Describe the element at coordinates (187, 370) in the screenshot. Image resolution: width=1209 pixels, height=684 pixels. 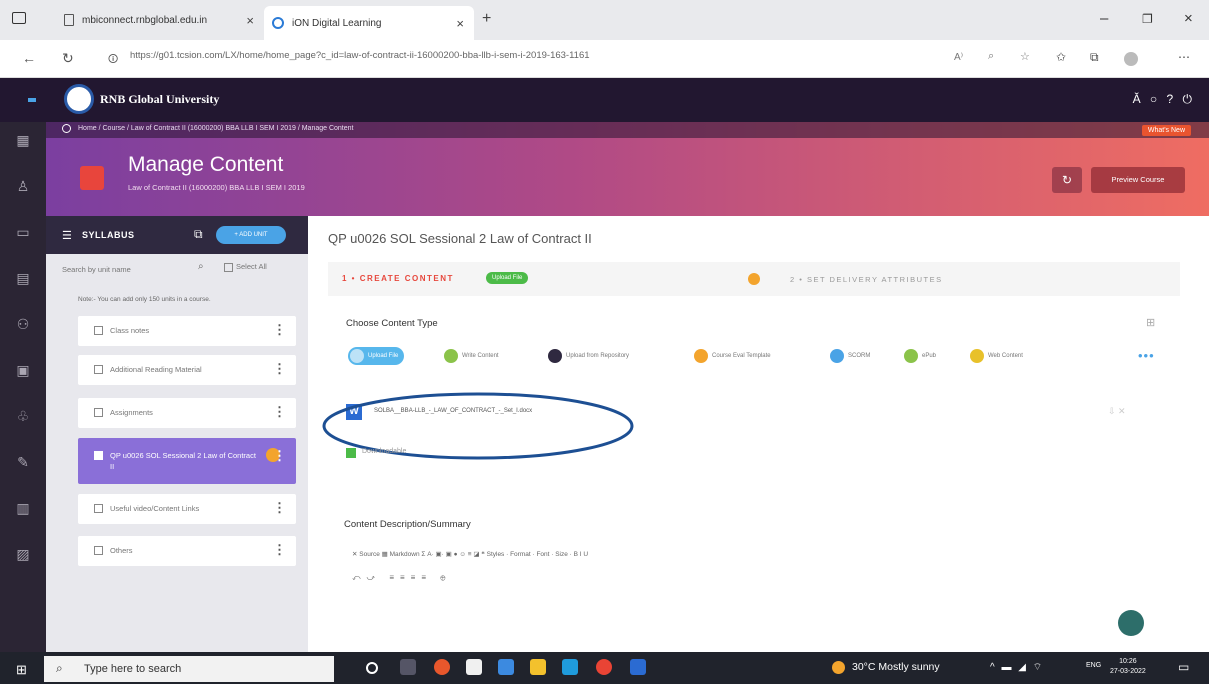
I see `unit-item: Additional Reading Material ⋮` at that location.